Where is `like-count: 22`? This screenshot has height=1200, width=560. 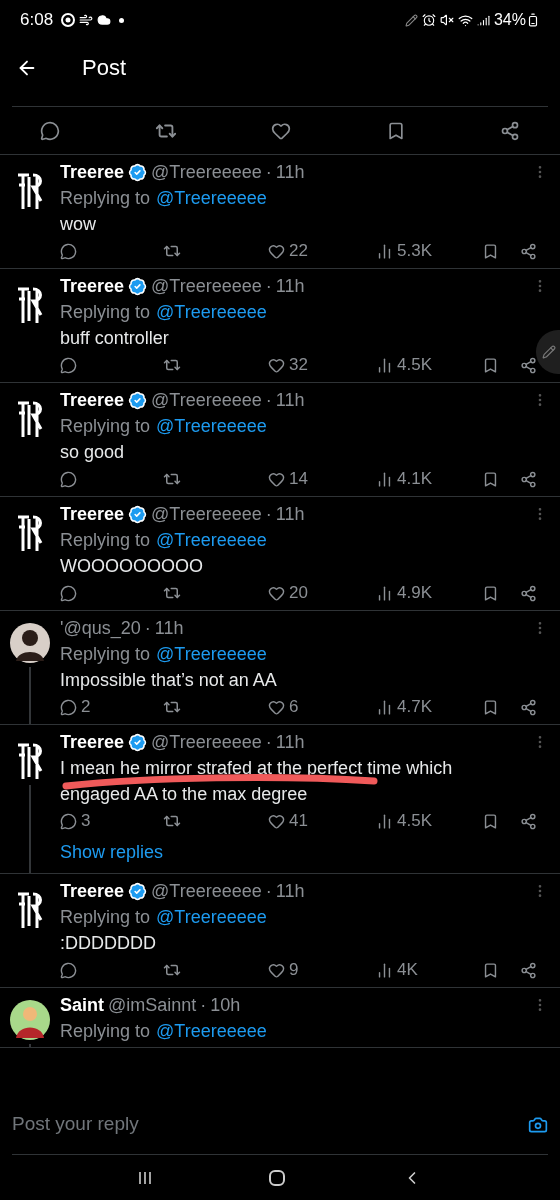
like-count: 22 is located at coordinates (298, 251).